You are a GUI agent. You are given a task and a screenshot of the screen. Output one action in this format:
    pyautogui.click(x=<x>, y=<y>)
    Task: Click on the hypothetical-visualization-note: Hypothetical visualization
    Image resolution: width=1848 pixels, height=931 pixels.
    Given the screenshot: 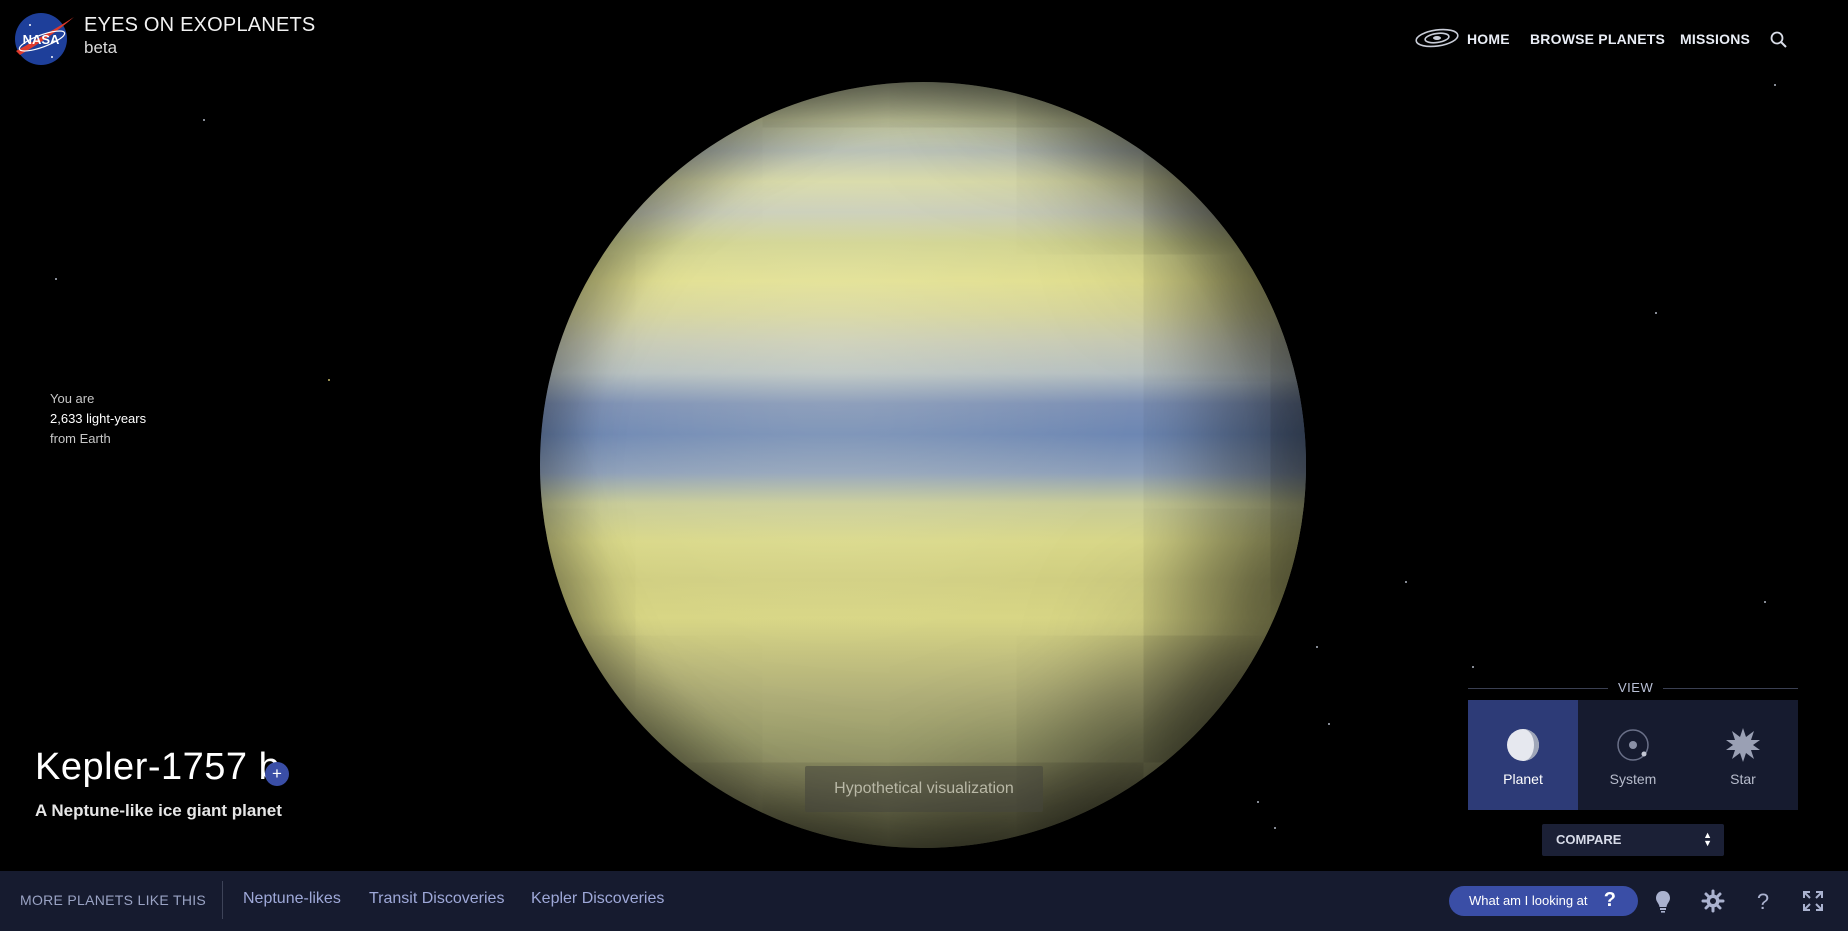 What is the action you would take?
    pyautogui.click(x=924, y=789)
    